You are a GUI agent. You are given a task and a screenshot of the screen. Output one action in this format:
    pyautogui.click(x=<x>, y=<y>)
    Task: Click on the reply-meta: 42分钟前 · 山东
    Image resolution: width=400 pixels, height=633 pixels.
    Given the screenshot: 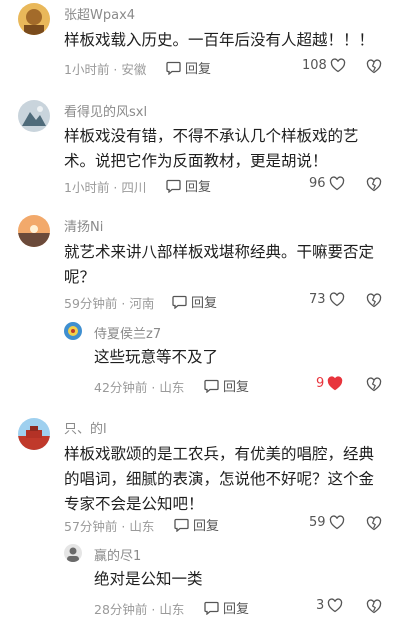 What is the action you would take?
    pyautogui.click(x=139, y=387)
    